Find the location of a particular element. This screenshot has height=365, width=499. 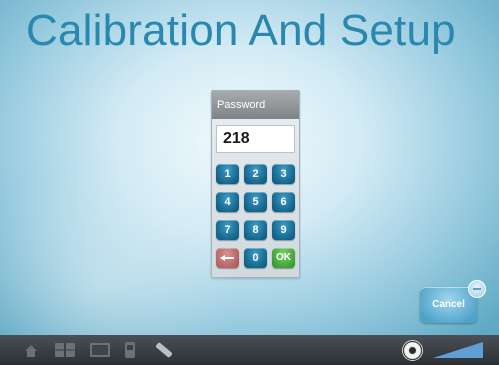

minus-bubble-icon is located at coordinates (477, 289).